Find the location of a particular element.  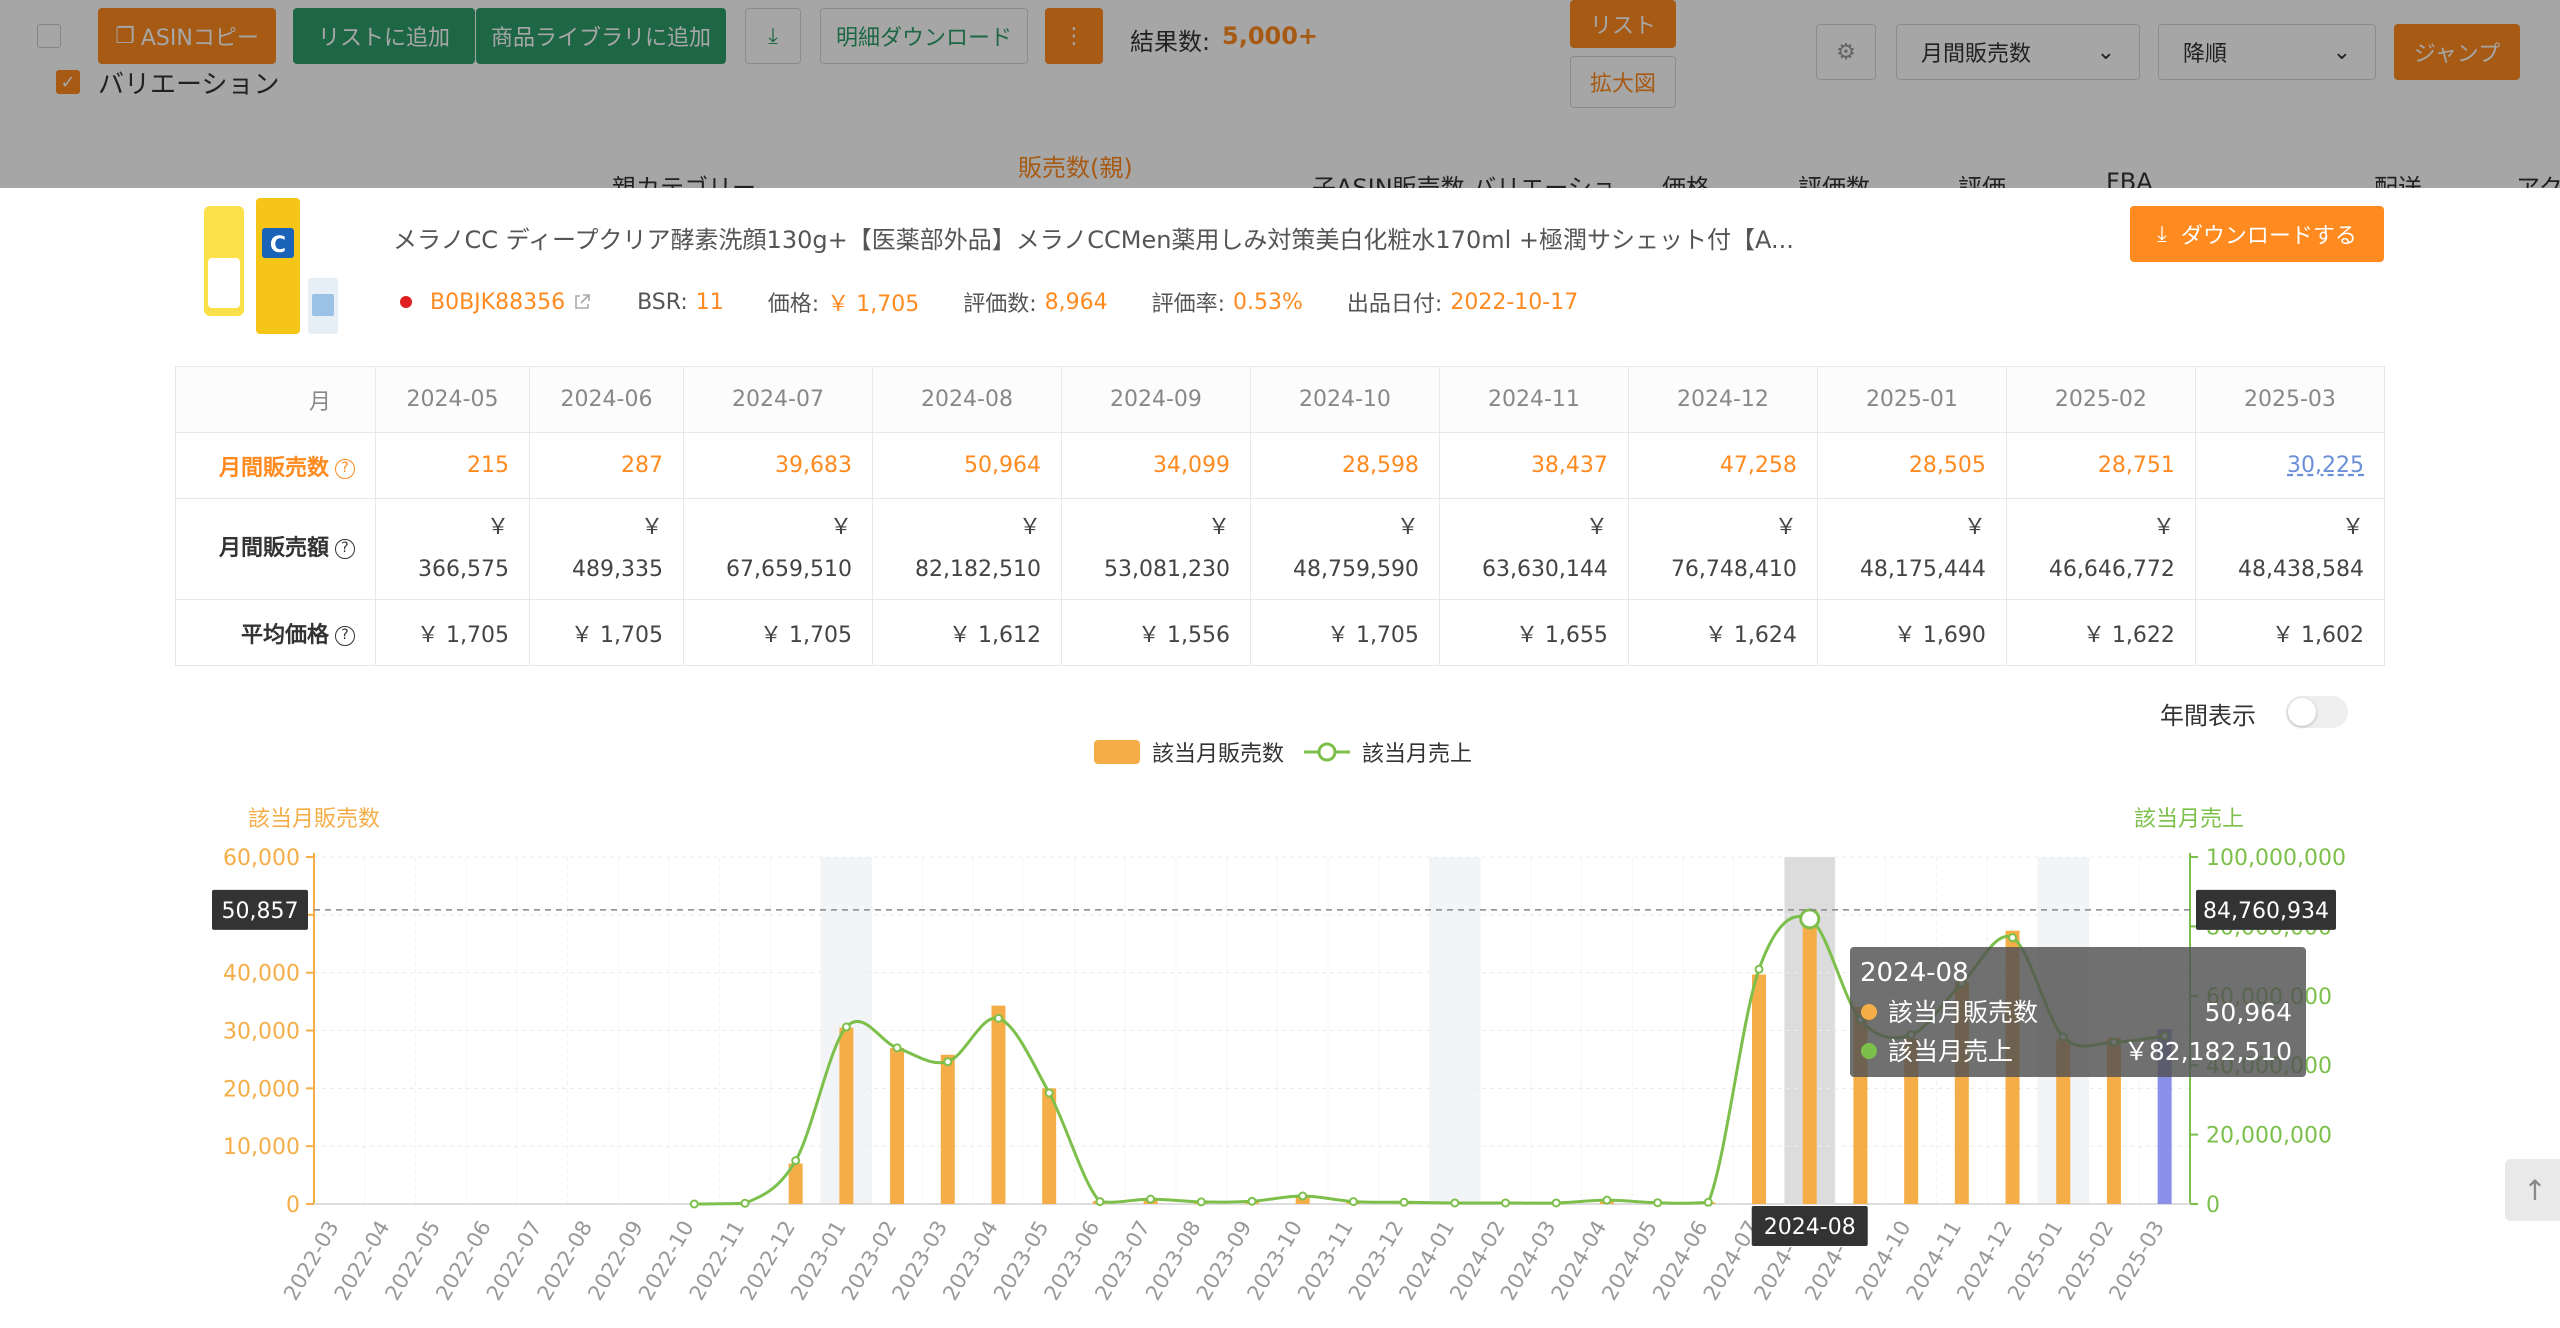

more-menu-button: ⋮ is located at coordinates (1074, 36).